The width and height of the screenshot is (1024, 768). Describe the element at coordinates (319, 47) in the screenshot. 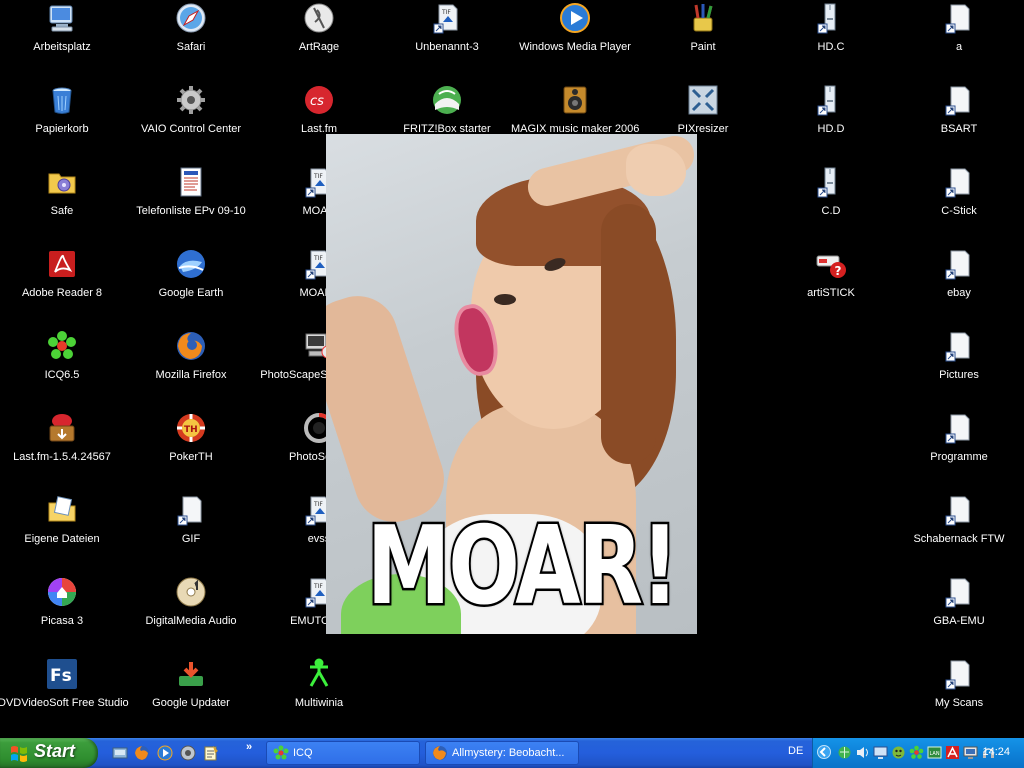

I see `desktop-icon-label: ArtRage` at that location.